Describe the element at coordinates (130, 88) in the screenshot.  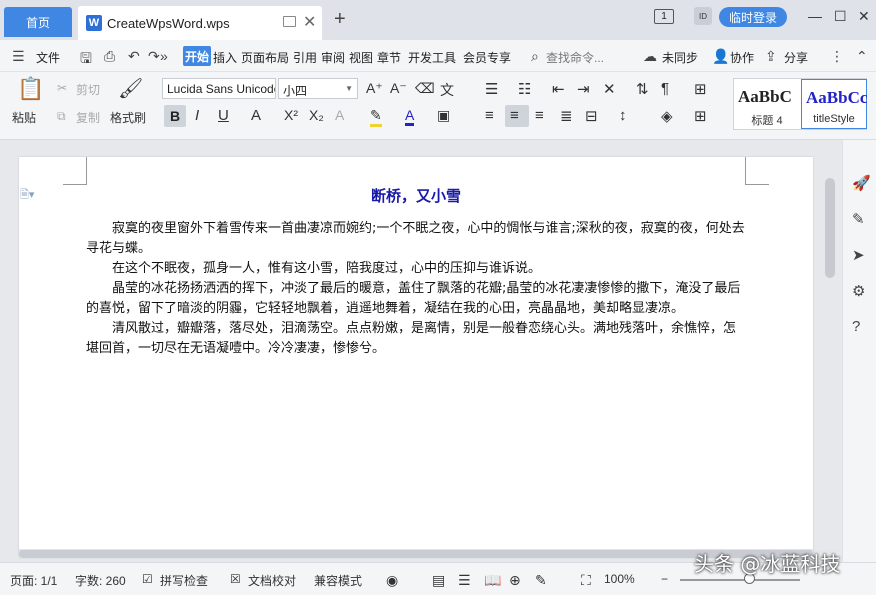
I see `format-painter-icon: 🖌` at that location.